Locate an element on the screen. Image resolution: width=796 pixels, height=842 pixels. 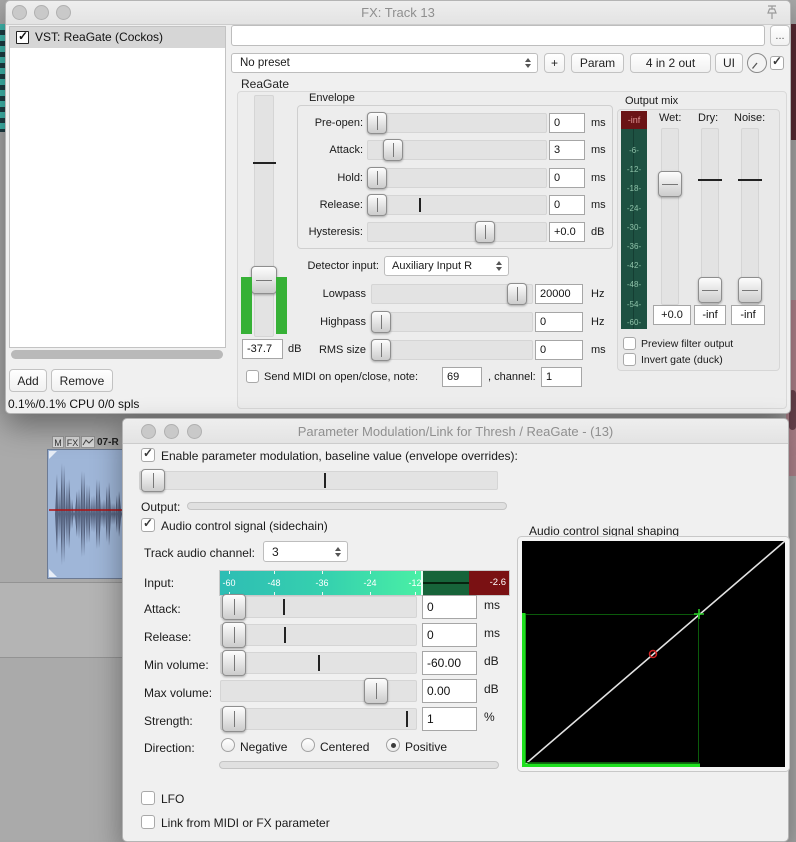
mod-release-value: 0 is located at coordinates (449, 635).